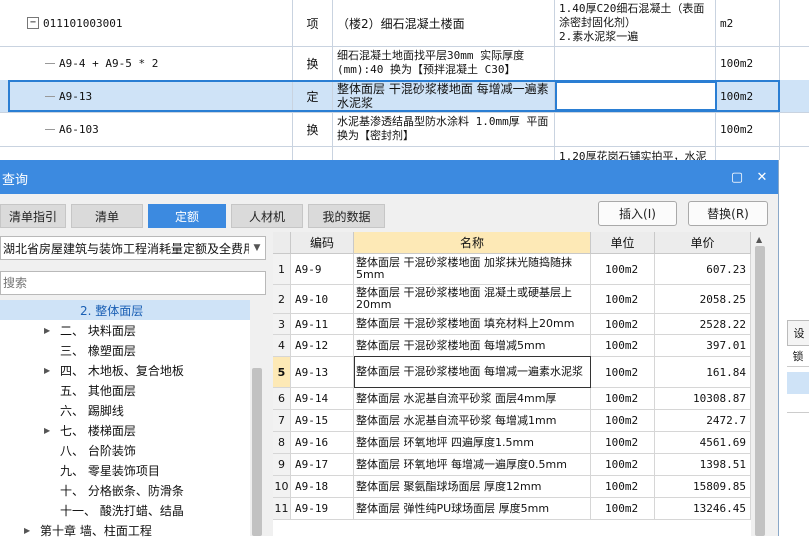 This screenshot has width=809, height=540. What do you see at coordinates (98, 430) in the screenshot?
I see `tree-node-label: 七、 楼梯面层` at bounding box center [98, 430].